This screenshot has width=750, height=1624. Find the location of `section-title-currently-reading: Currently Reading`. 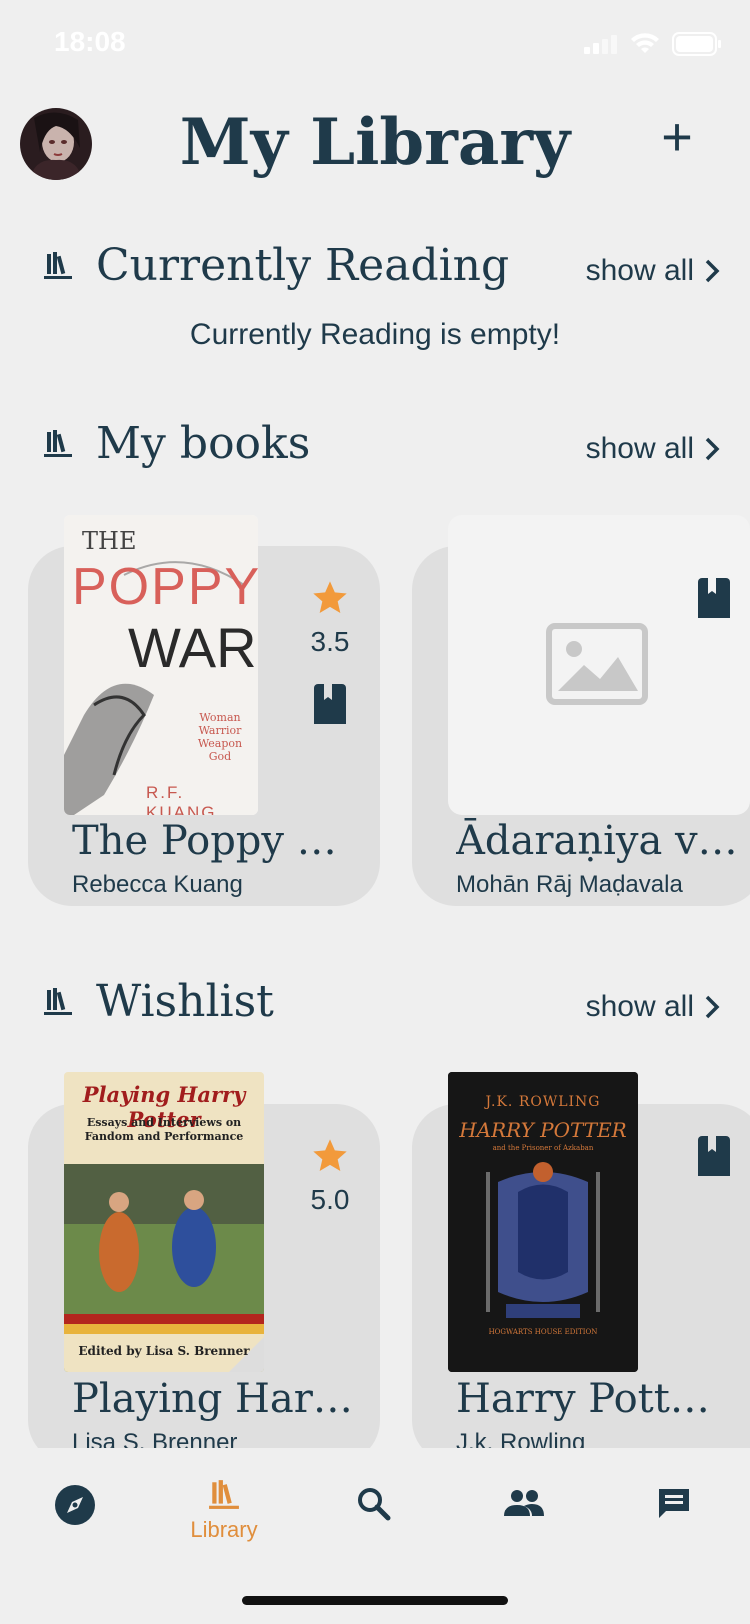

section-title-currently-reading: Currently Reading is located at coordinates (303, 265).